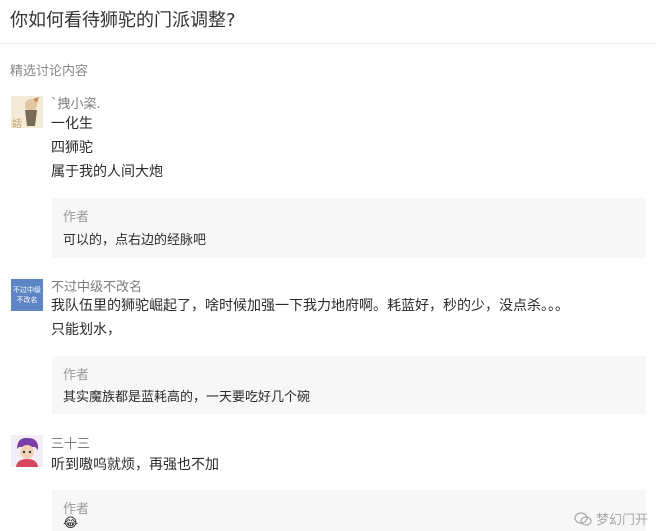  I want to click on avatar, so click(27, 451).